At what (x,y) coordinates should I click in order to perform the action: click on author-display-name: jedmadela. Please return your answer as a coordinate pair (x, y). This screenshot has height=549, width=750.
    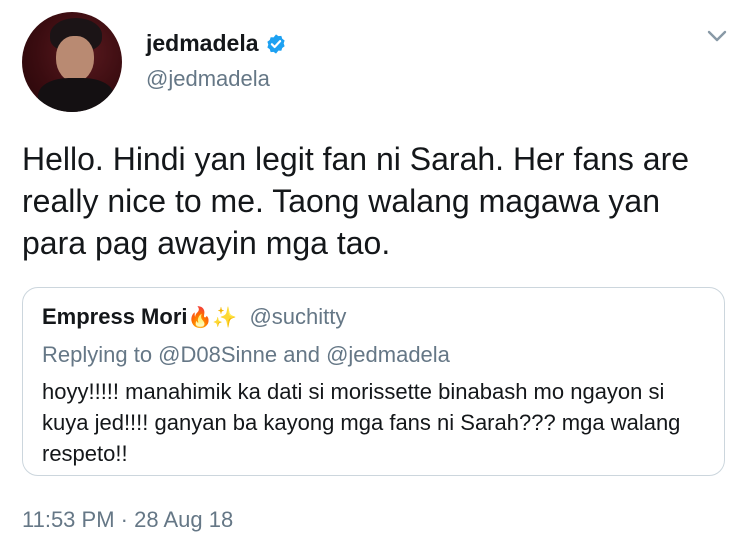
    Looking at the image, I should click on (202, 43).